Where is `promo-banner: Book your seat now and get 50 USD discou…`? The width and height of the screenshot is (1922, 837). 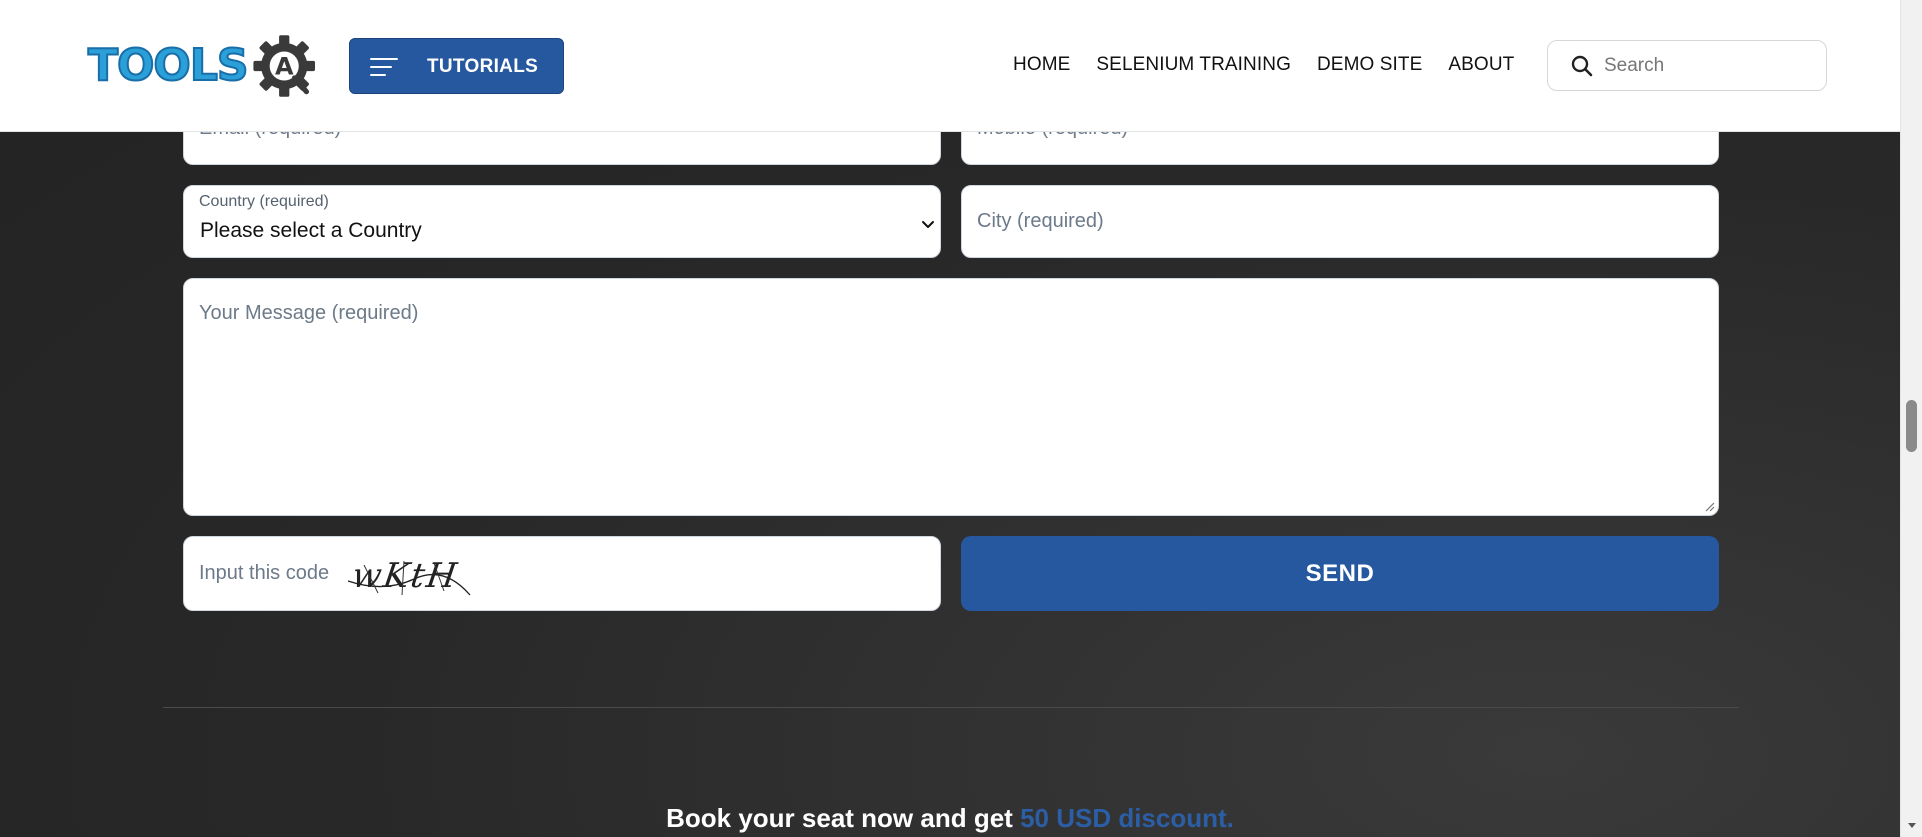 promo-banner: Book your seat now and get 50 USD discou… is located at coordinates (950, 818).